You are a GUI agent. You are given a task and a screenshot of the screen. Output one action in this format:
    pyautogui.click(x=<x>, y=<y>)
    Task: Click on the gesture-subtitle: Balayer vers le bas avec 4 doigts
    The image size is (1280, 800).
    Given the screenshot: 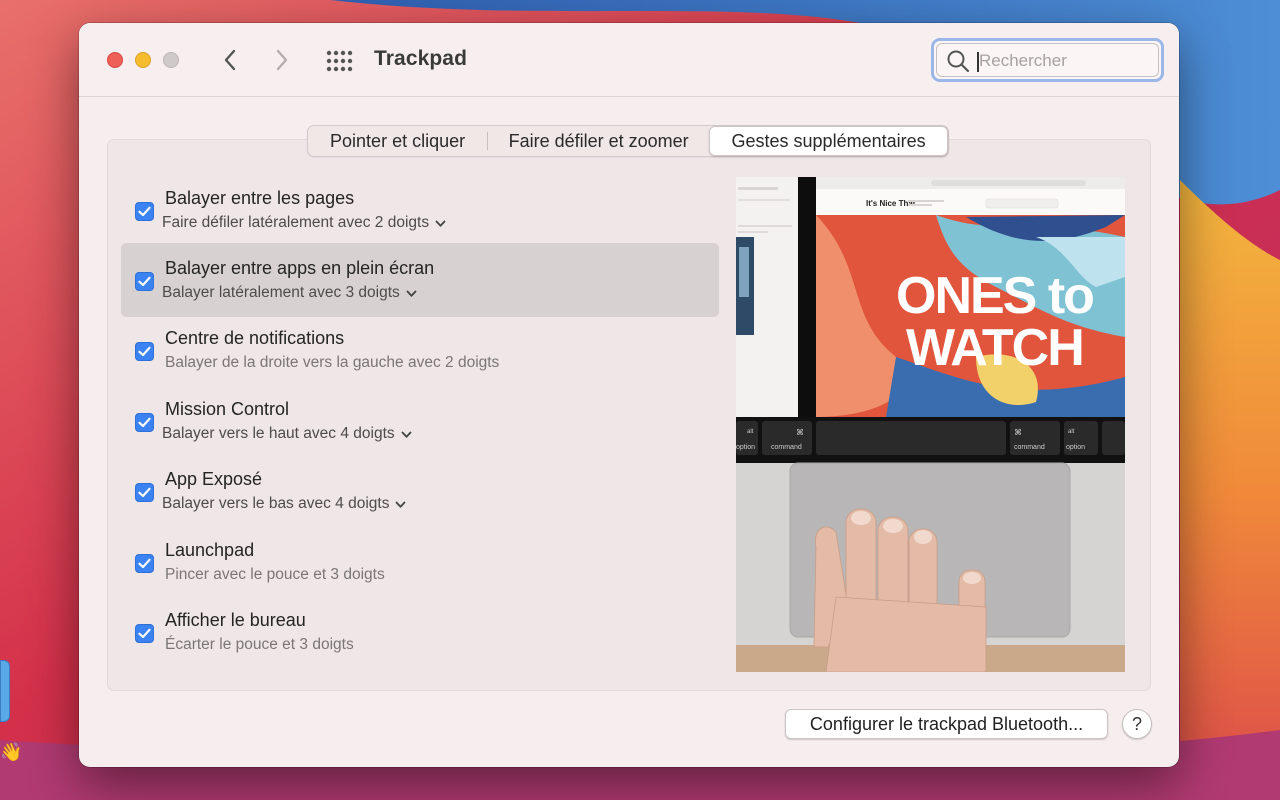 What is the action you would take?
    pyautogui.click(x=276, y=503)
    